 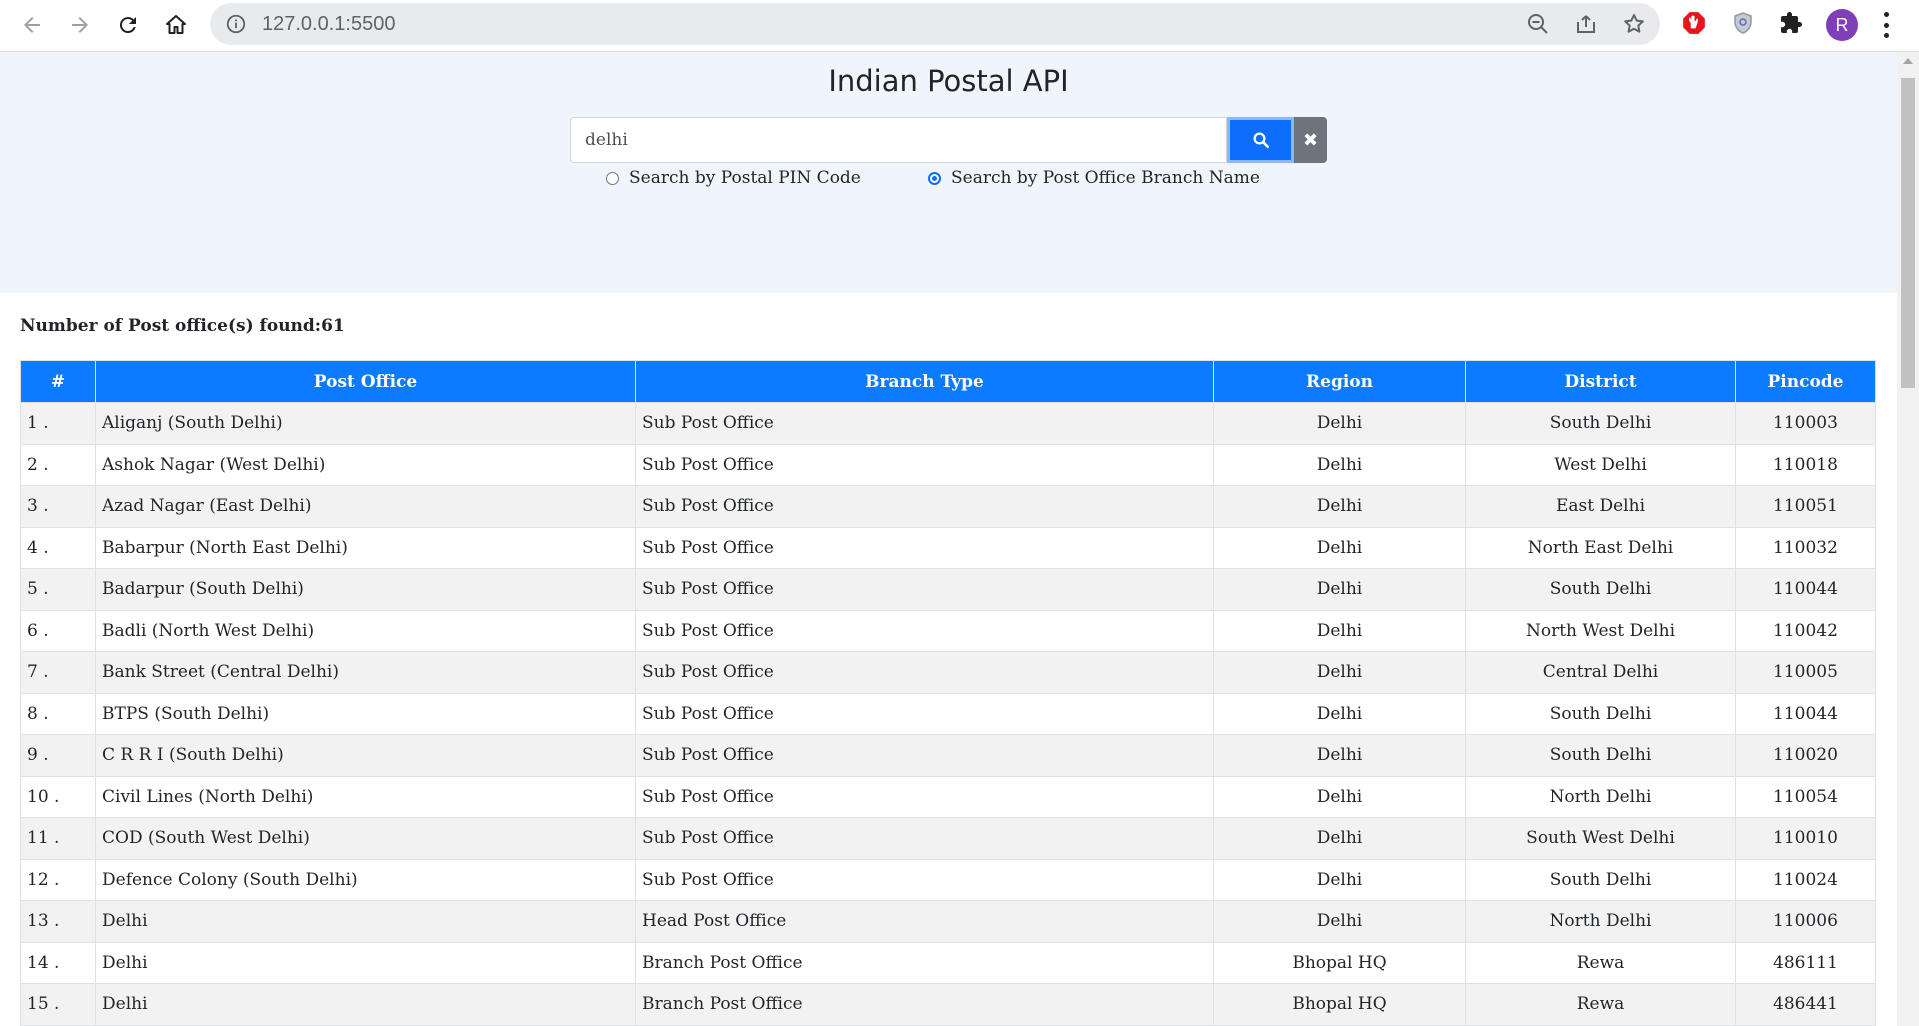 What do you see at coordinates (1908, 233) in the screenshot?
I see `scrollbar-thumb` at bounding box center [1908, 233].